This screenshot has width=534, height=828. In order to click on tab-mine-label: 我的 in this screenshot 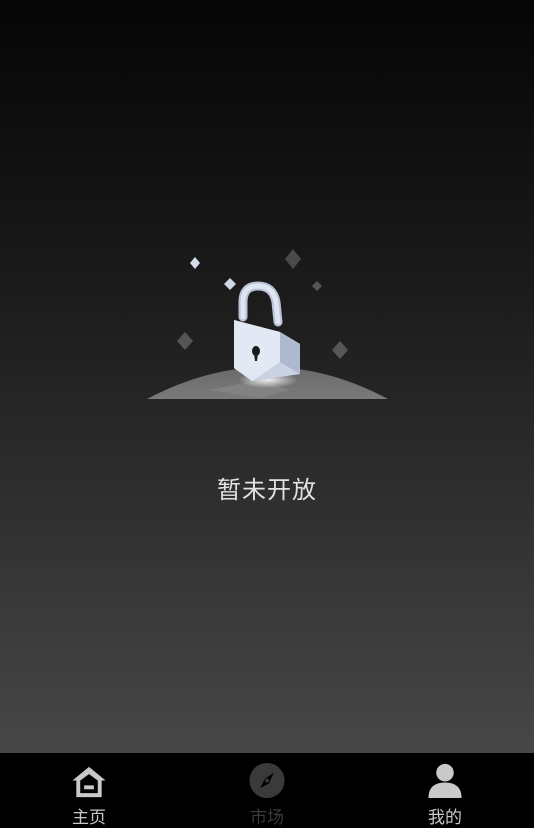, I will do `click(445, 818)`.